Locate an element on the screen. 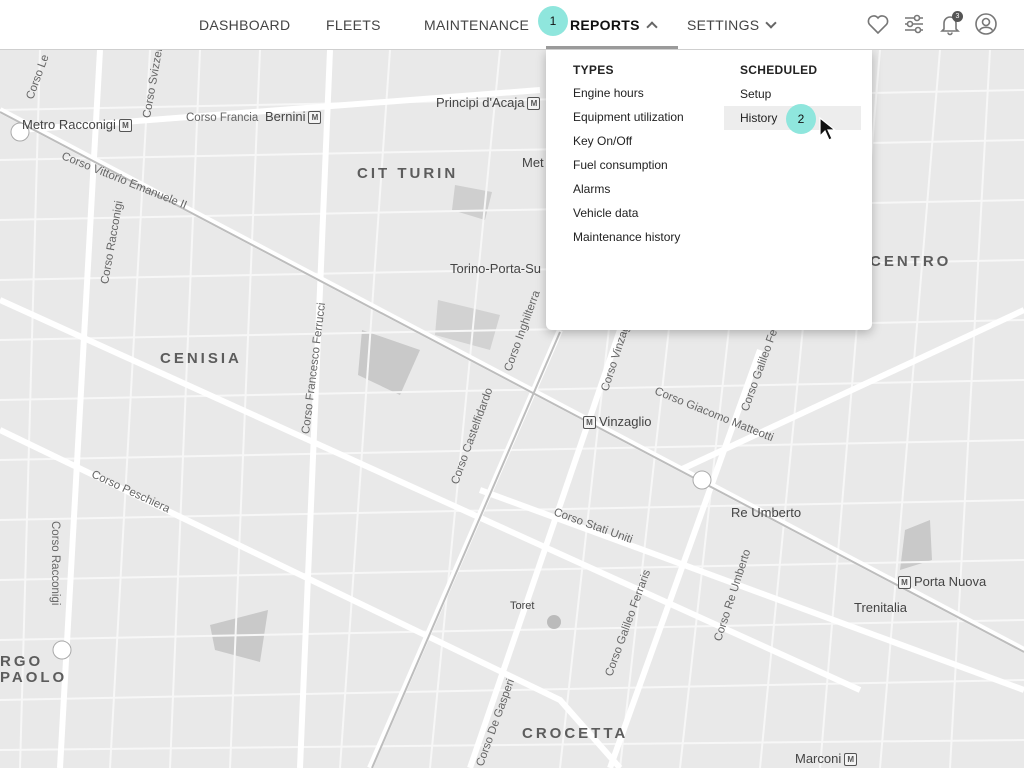 The image size is (1024, 768). heart-icon is located at coordinates (878, 24).